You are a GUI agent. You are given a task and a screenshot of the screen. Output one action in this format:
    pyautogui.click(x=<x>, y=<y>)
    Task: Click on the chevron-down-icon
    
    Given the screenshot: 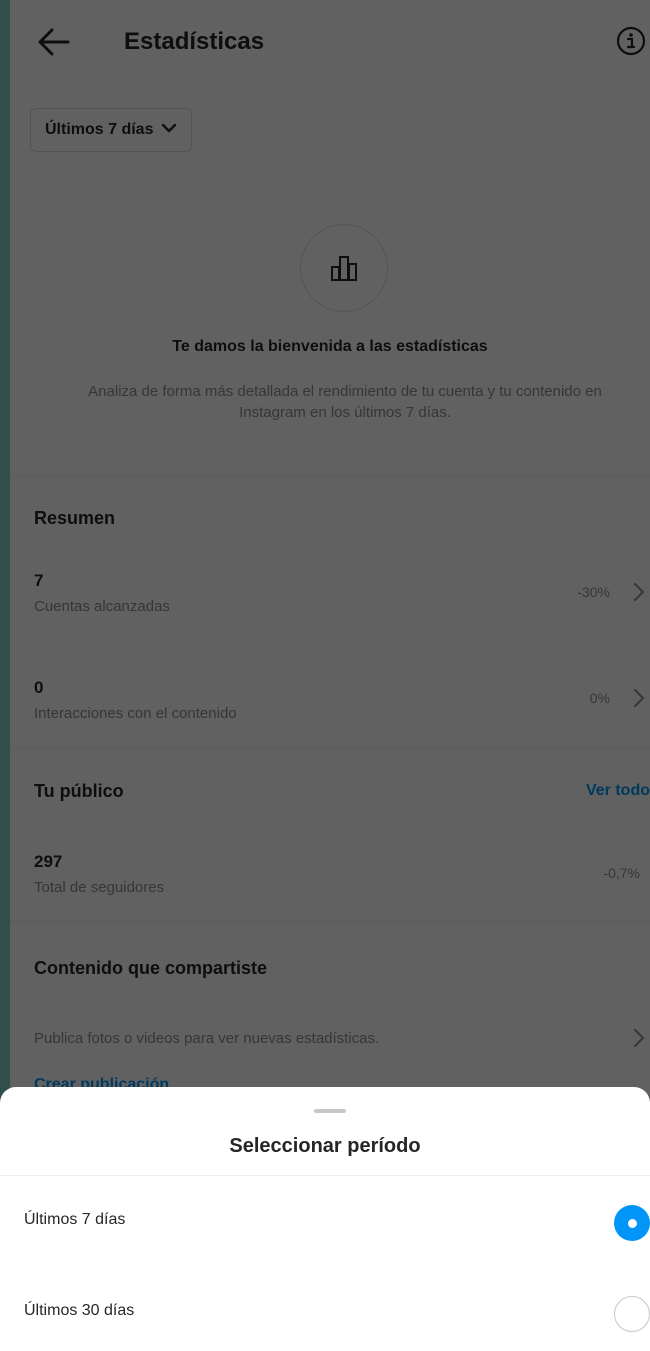 What is the action you would take?
    pyautogui.click(x=169, y=130)
    